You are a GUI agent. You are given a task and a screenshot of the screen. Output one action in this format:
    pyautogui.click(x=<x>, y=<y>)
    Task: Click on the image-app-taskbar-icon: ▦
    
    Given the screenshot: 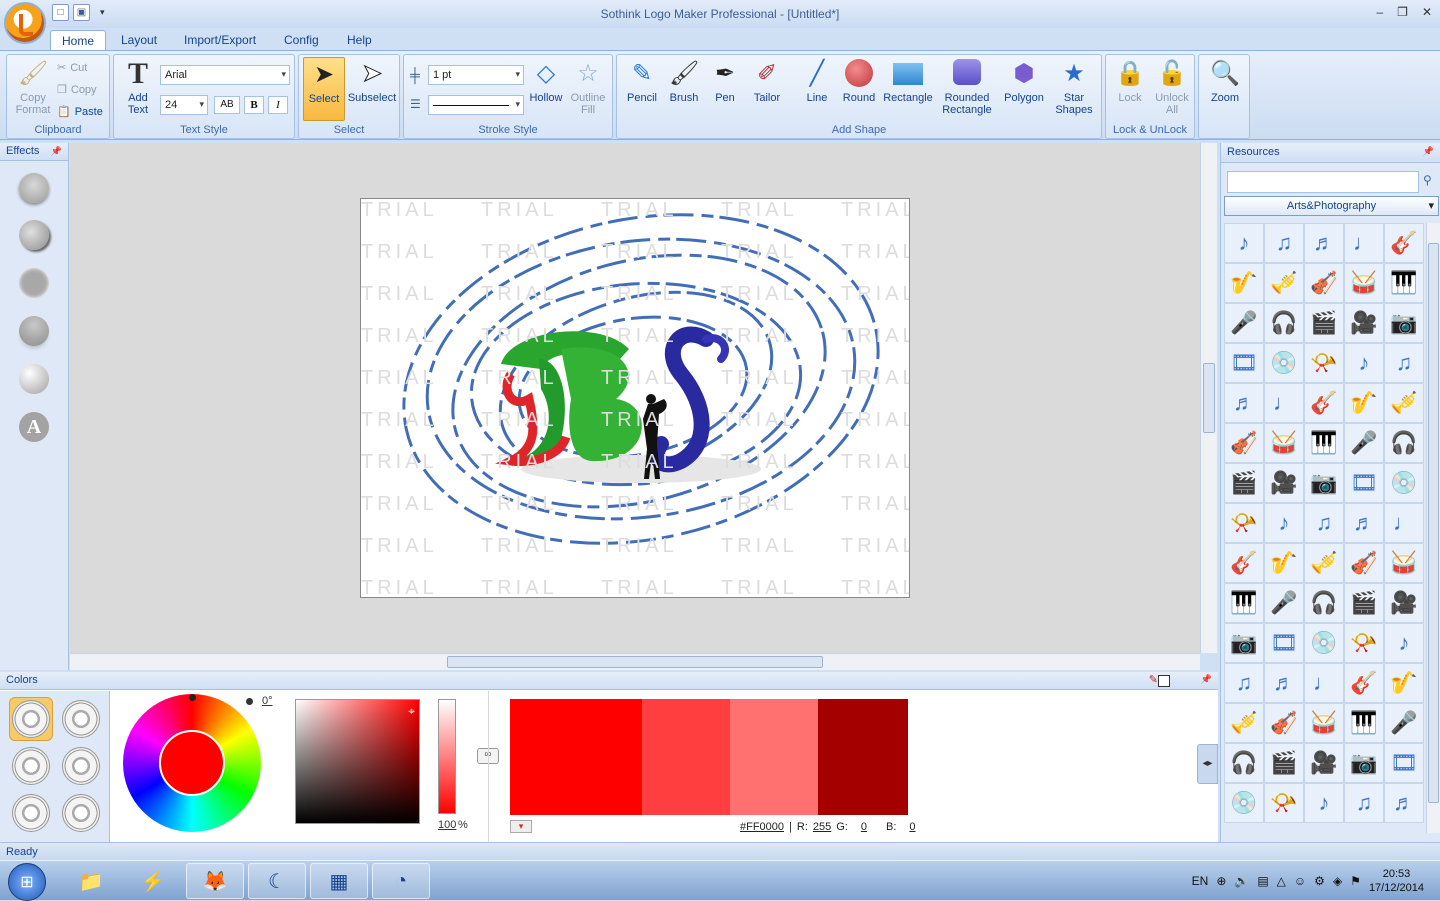 What is the action you would take?
    pyautogui.click(x=339, y=881)
    